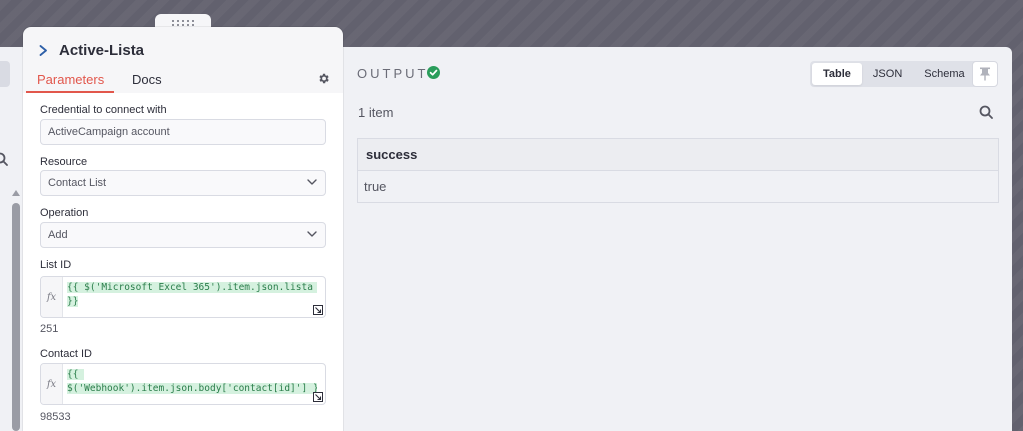 This screenshot has height=431, width=1023. I want to click on tab-docs: Docs, so click(147, 79).